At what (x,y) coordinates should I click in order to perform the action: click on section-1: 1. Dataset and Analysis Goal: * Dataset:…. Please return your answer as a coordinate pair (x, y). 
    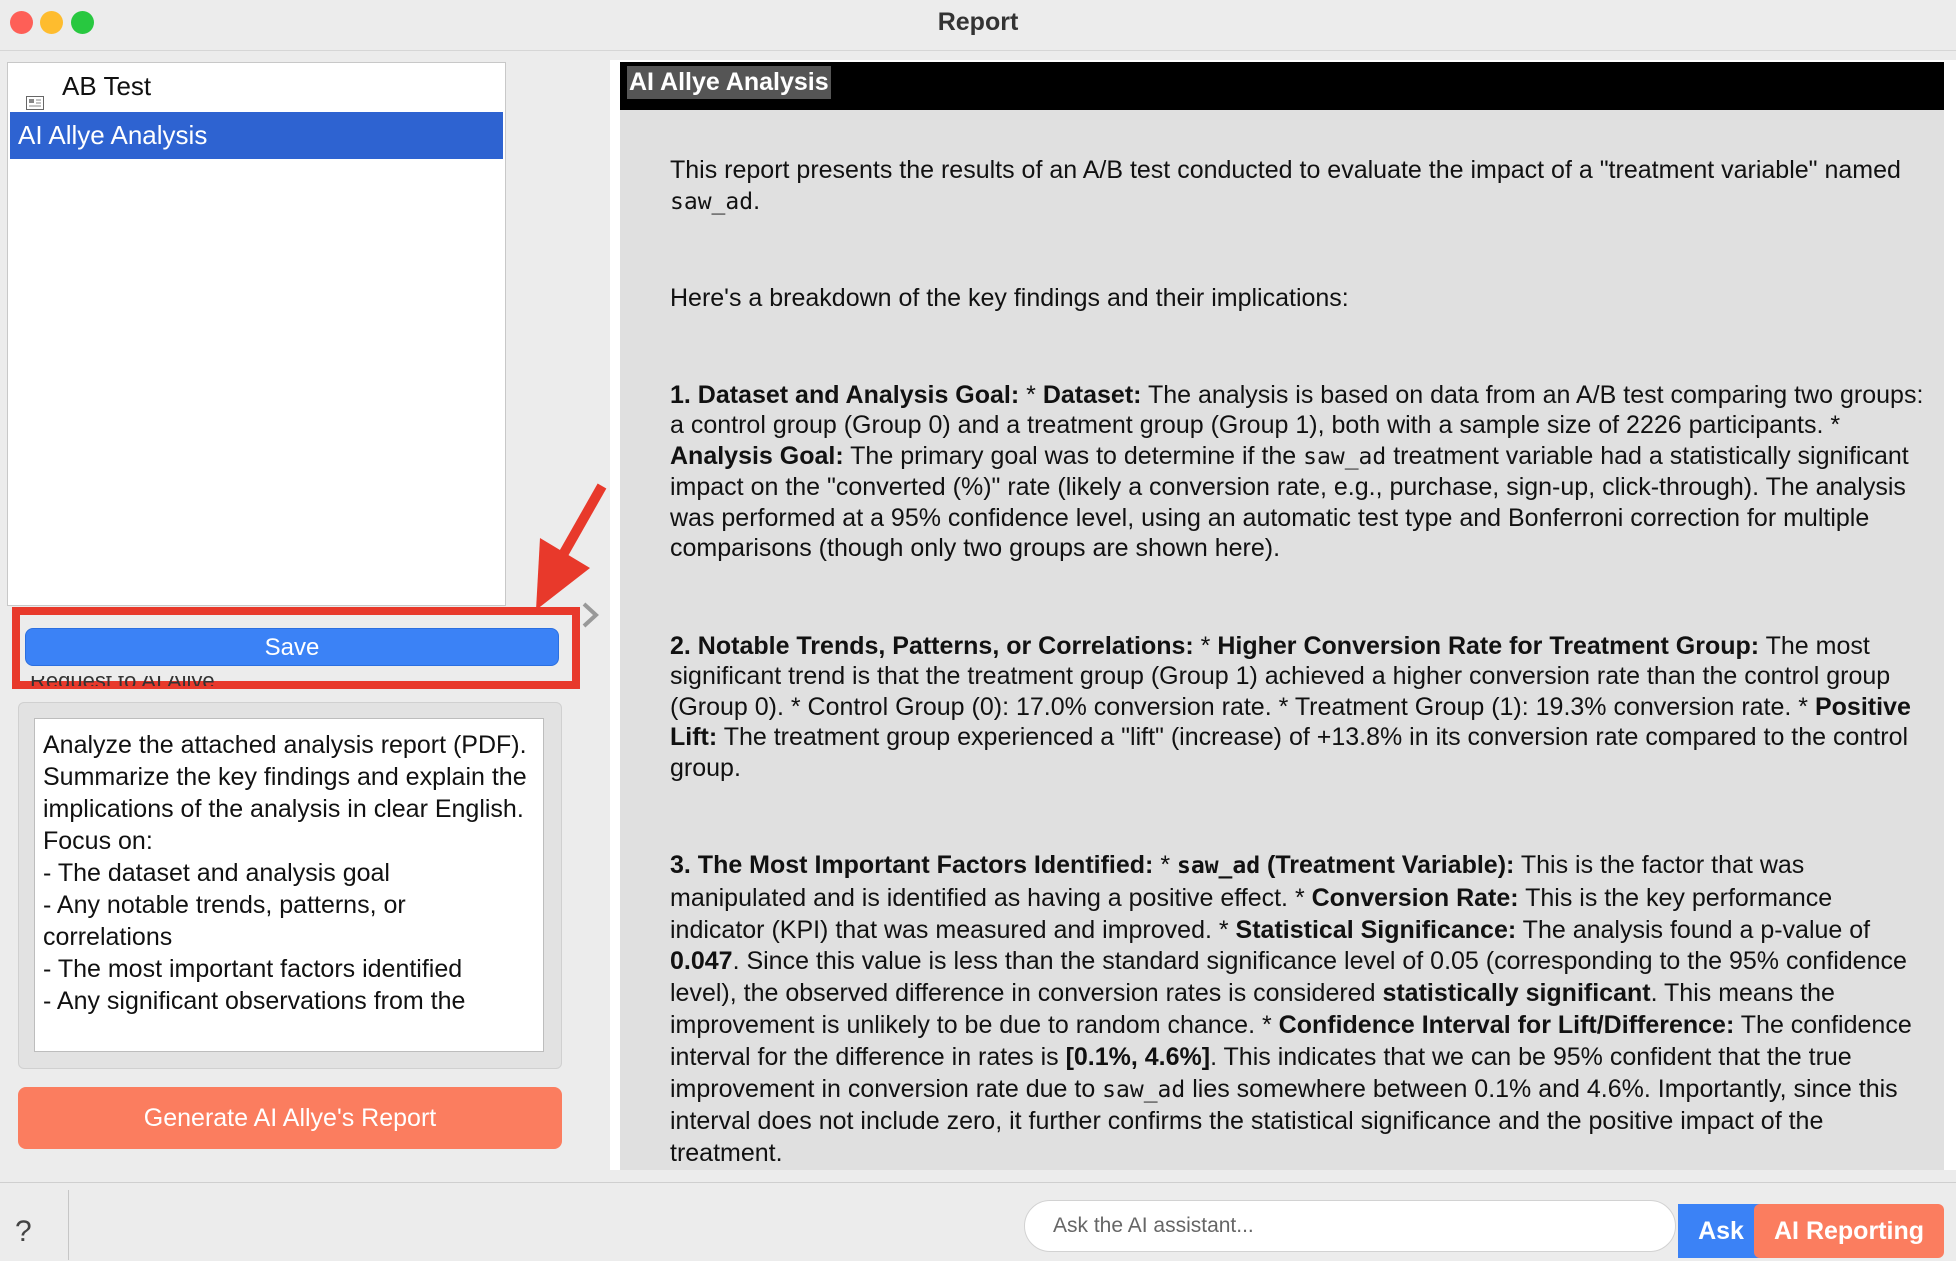
    Looking at the image, I should click on (1297, 471).